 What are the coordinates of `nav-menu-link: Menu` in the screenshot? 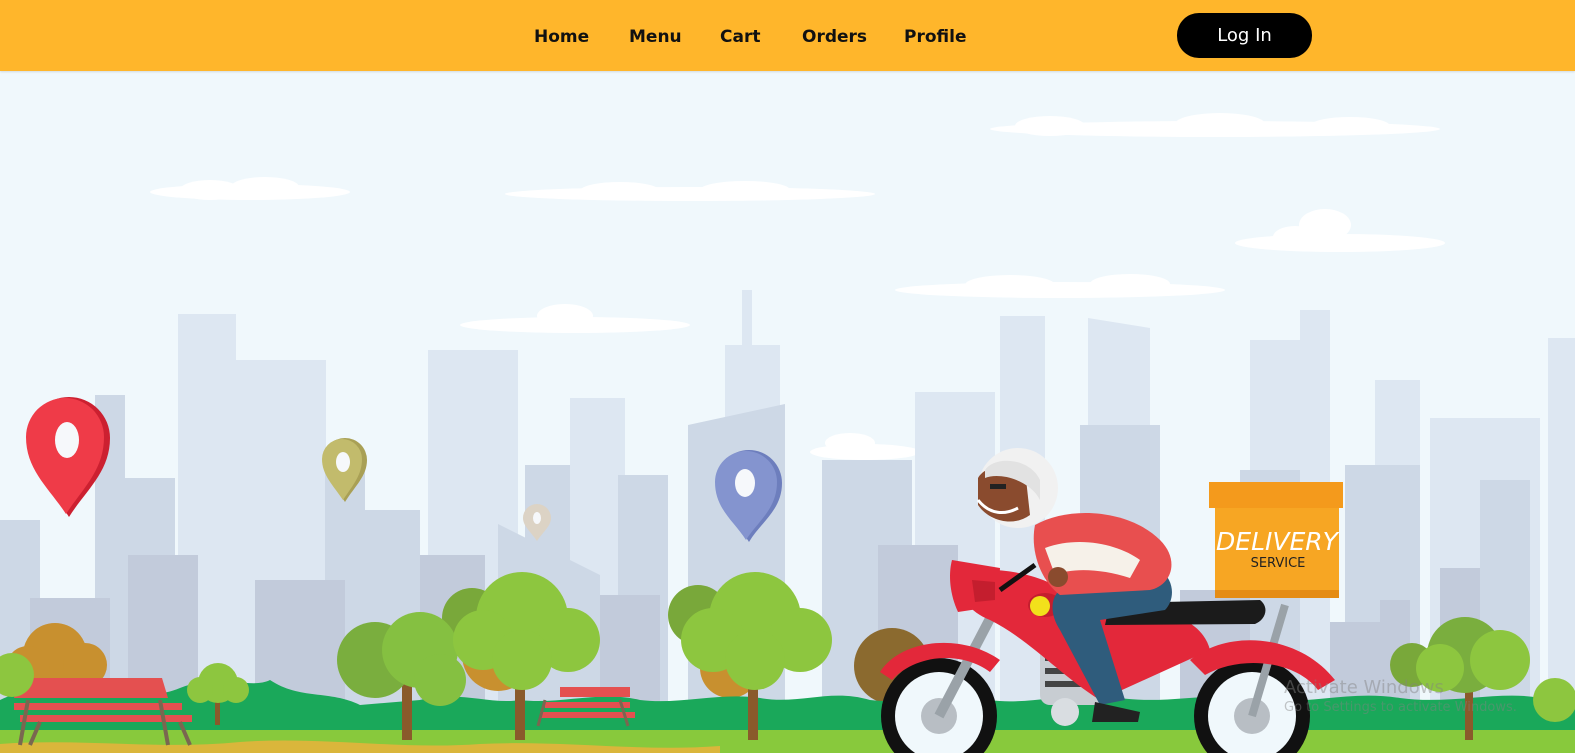 It's located at (655, 37).